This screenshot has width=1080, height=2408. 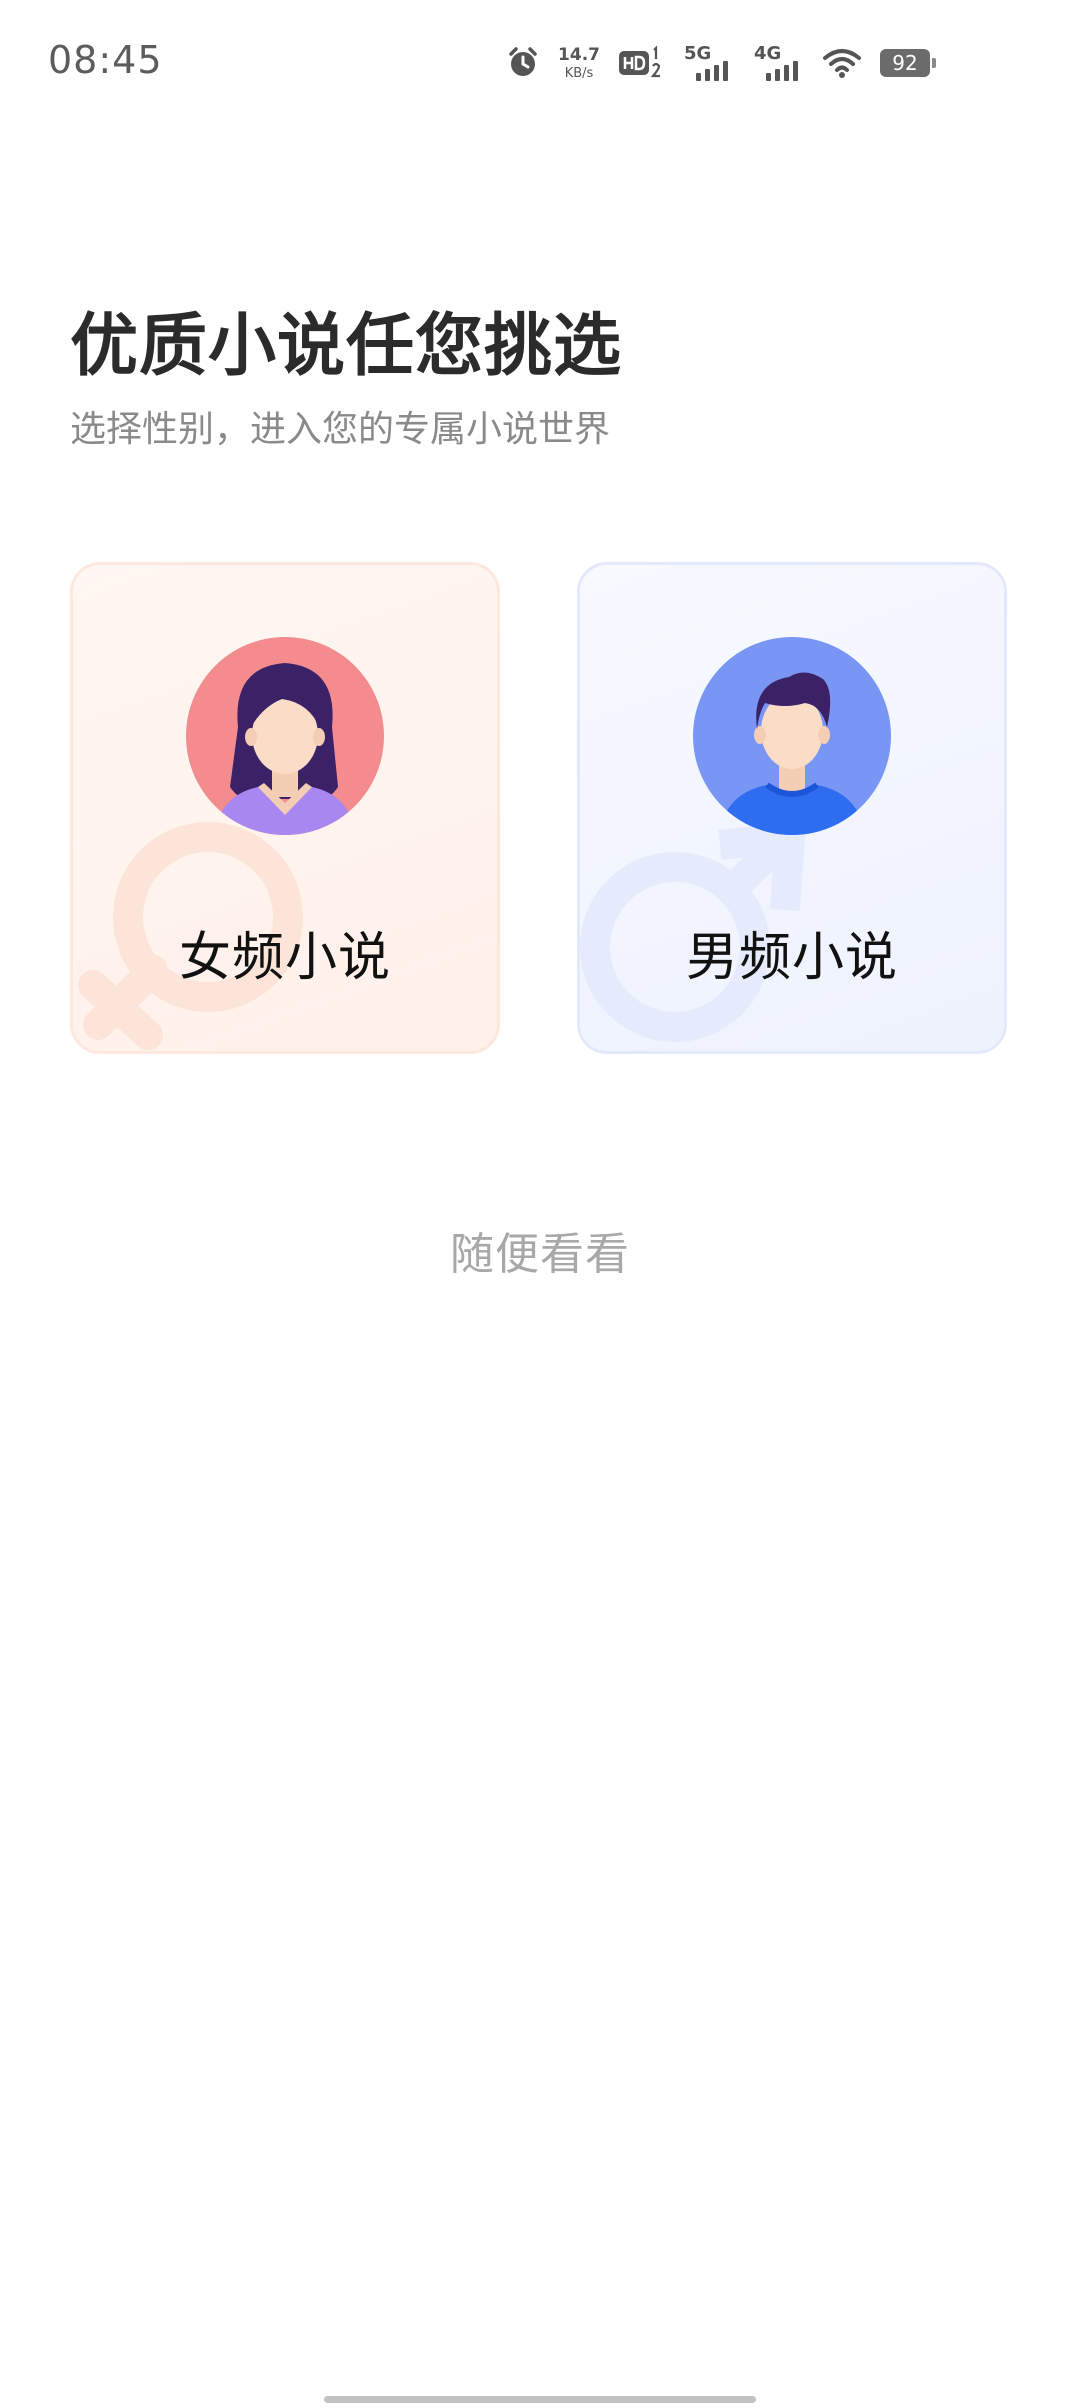 I want to click on signal-5g-icon: 5G, so click(x=708, y=63).